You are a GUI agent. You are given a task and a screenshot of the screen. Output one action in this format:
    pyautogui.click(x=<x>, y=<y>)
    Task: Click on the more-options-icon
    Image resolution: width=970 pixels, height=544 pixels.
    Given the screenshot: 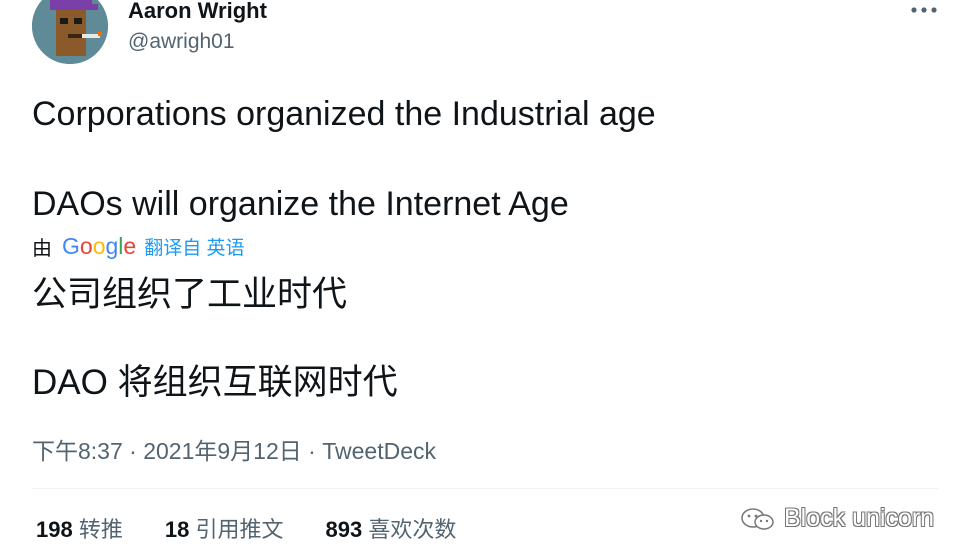 What is the action you would take?
    pyautogui.click(x=924, y=12)
    